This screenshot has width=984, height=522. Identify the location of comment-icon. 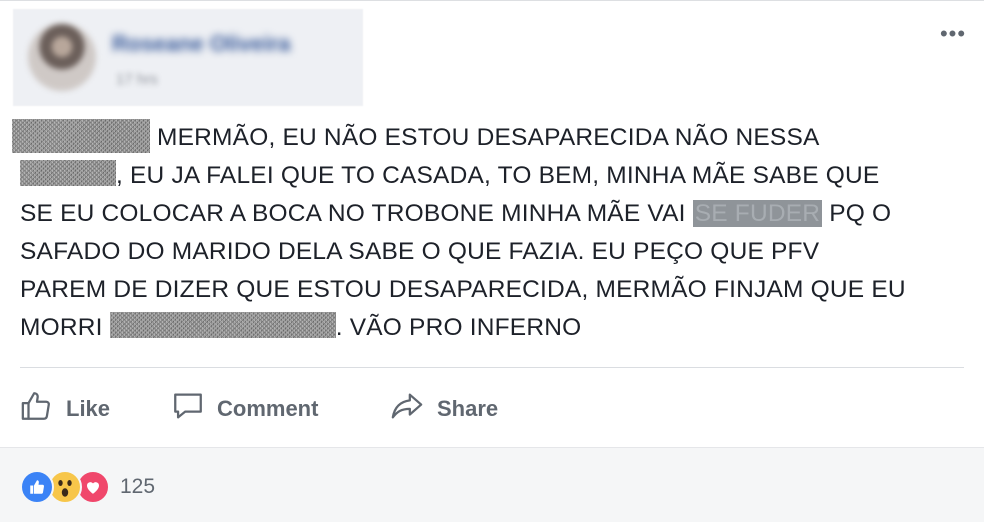
(194, 409).